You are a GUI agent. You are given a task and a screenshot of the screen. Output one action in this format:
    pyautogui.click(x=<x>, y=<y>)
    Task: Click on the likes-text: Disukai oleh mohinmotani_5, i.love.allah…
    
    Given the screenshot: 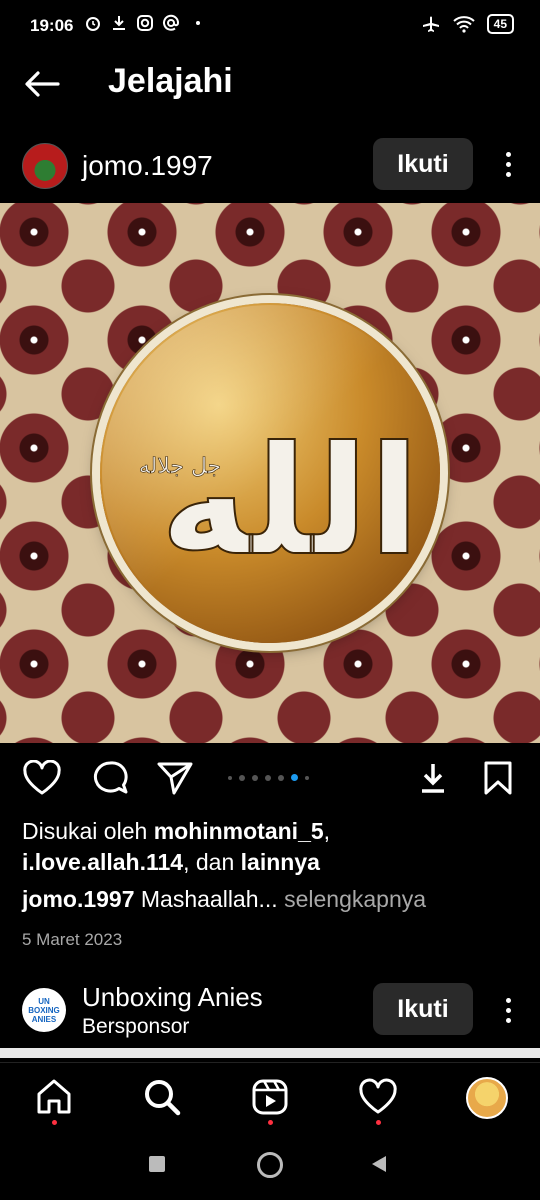 What is the action you would take?
    pyautogui.click(x=272, y=847)
    